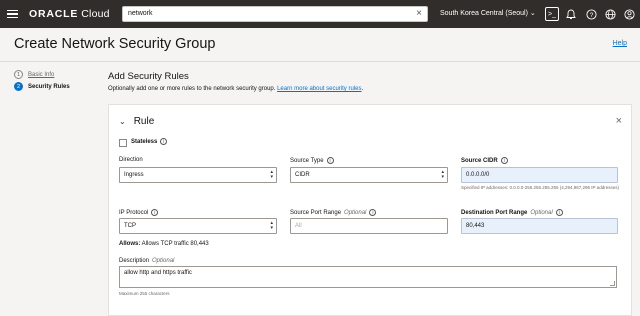  Describe the element at coordinates (571, 14) in the screenshot. I see `bell-icon` at that location.